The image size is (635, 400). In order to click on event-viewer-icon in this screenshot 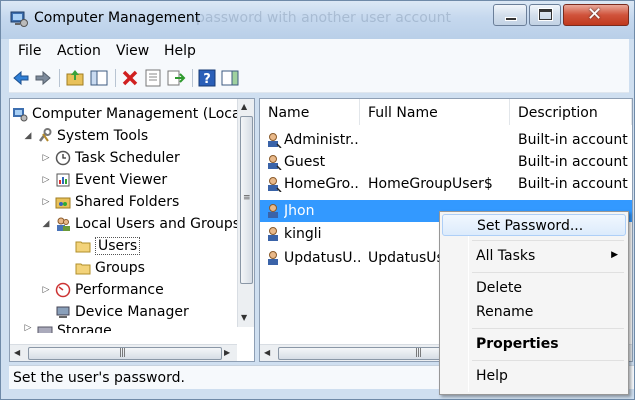, I will do `click(63, 180)`.